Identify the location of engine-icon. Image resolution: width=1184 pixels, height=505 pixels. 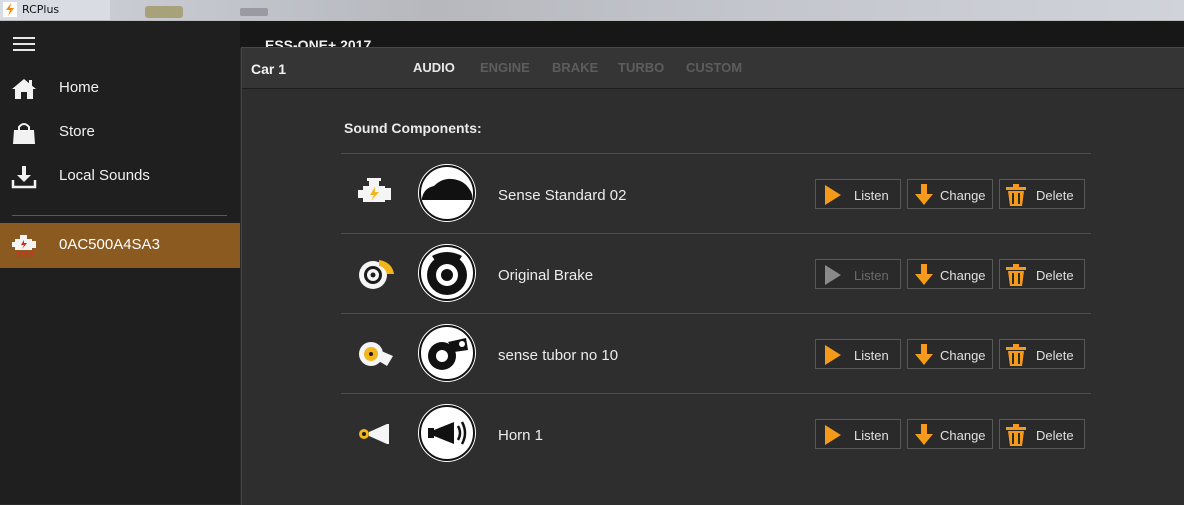
(374, 190).